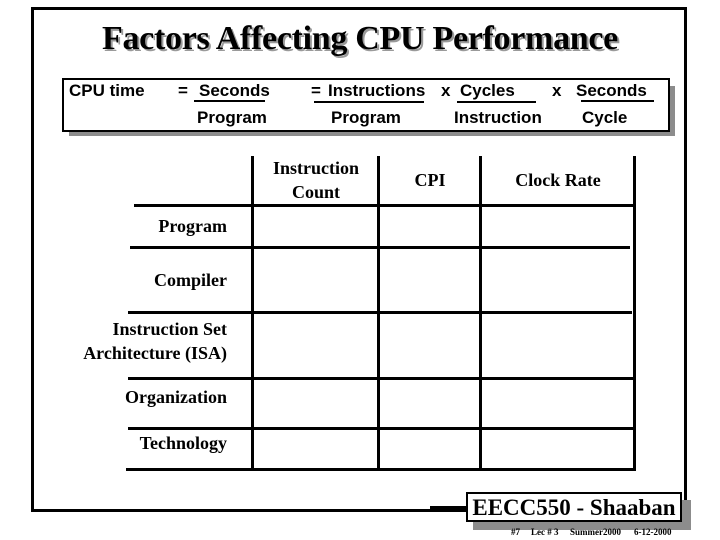 The image size is (720, 540). What do you see at coordinates (446, 90) in the screenshot?
I see `formula-times-1: x` at bounding box center [446, 90].